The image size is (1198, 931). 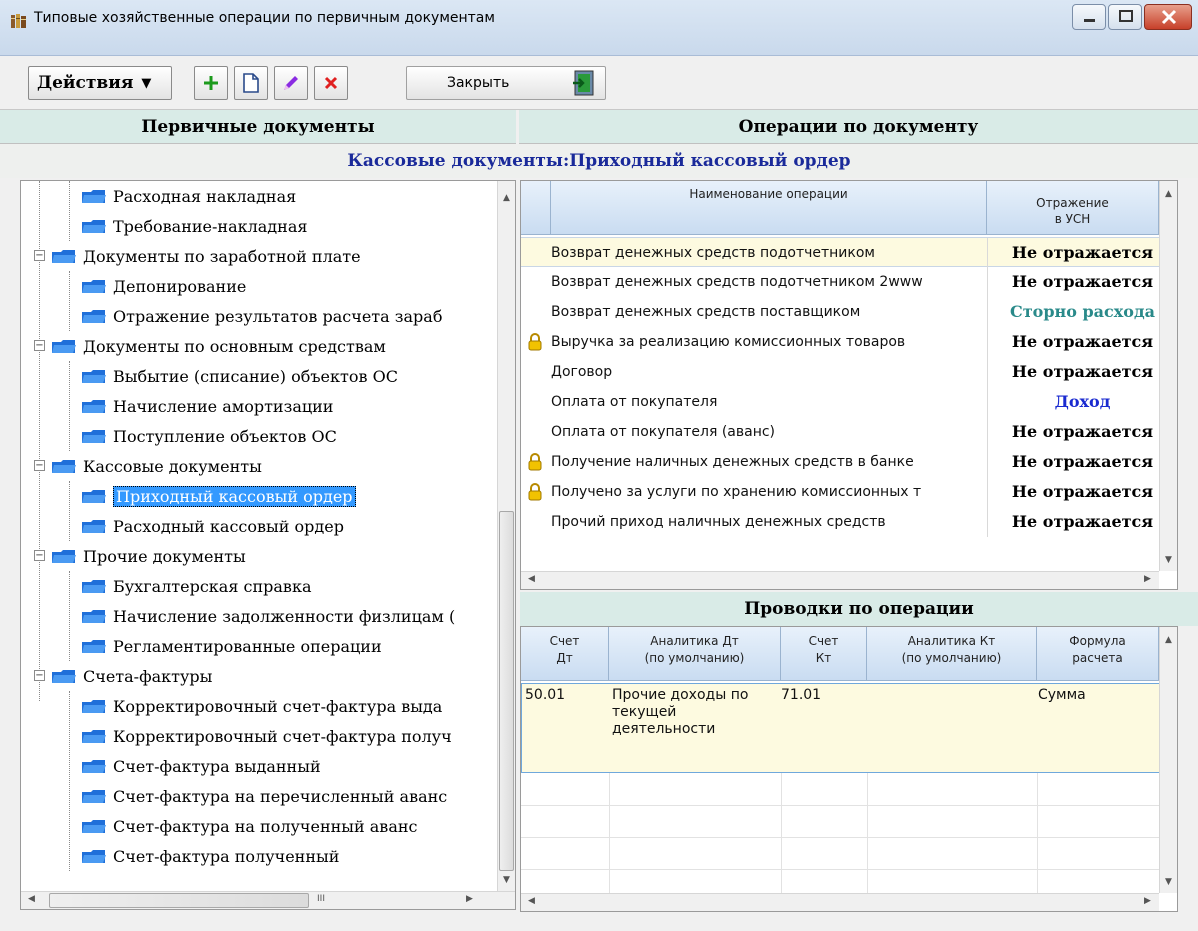 What do you see at coordinates (1125, 17) in the screenshot?
I see `maximize-button` at bounding box center [1125, 17].